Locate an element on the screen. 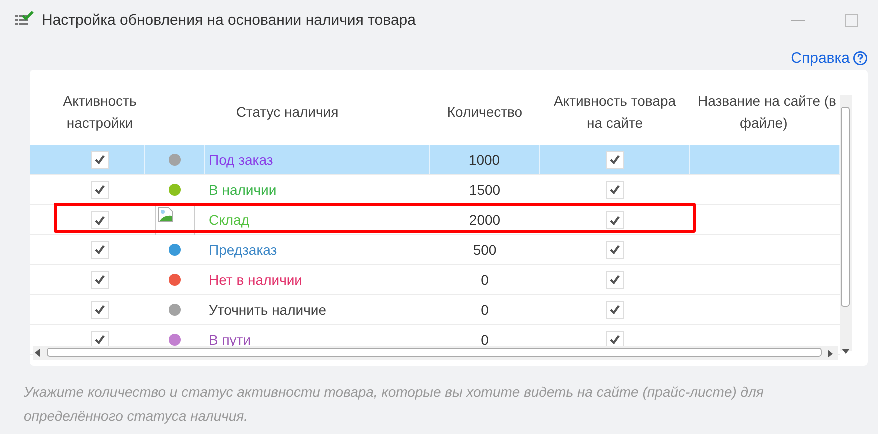 This screenshot has width=878, height=434. scroll-down-icon is located at coordinates (846, 351).